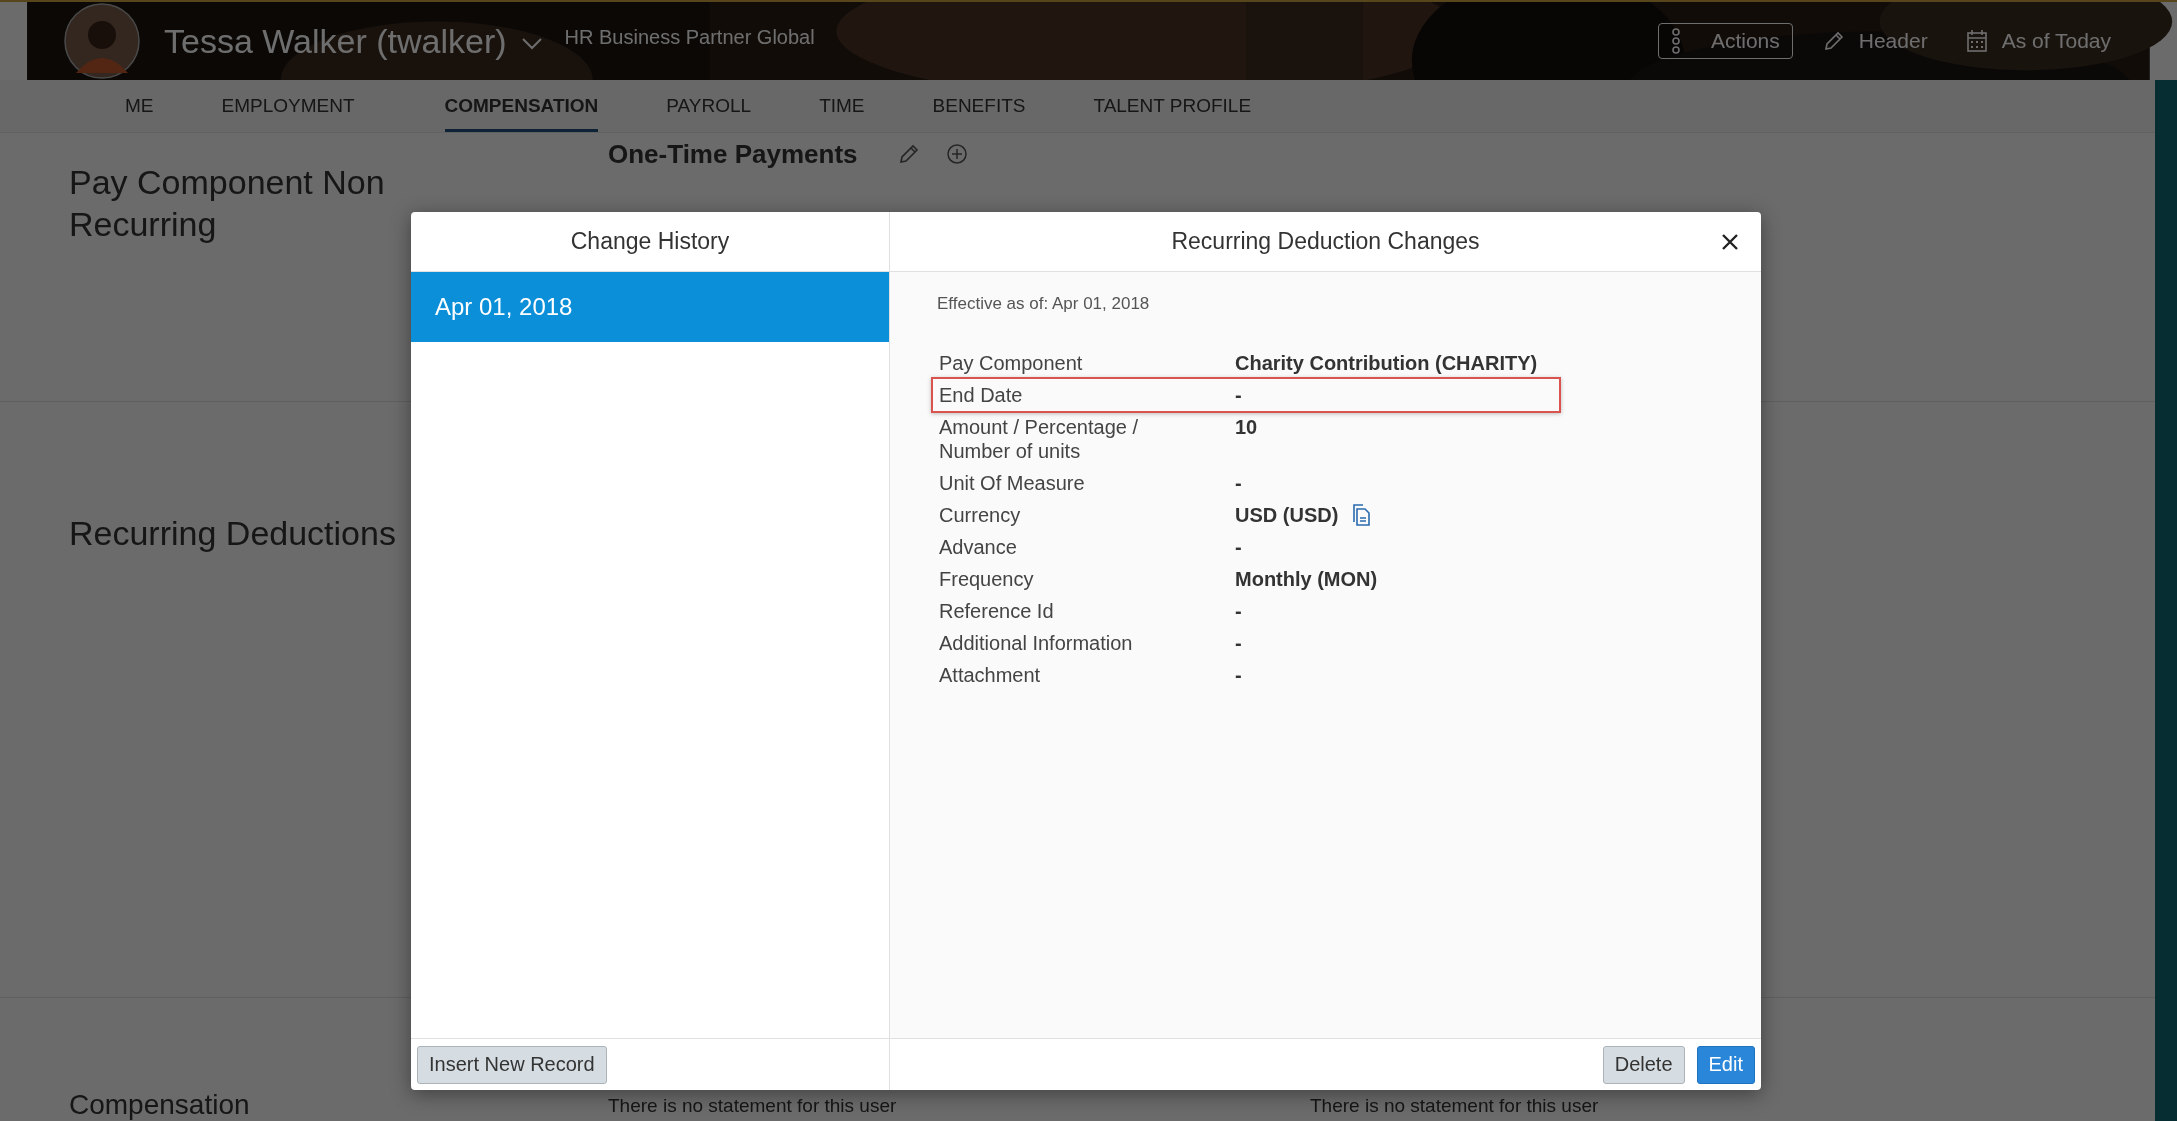 The image size is (2177, 1121). I want to click on panel-title: Change History, so click(650, 241).